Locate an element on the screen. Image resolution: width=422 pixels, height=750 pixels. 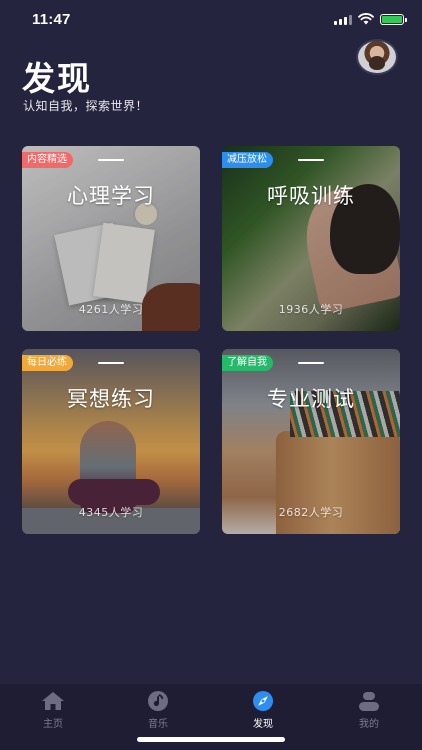
tab-profile: 我的 is located at coordinates (369, 709).